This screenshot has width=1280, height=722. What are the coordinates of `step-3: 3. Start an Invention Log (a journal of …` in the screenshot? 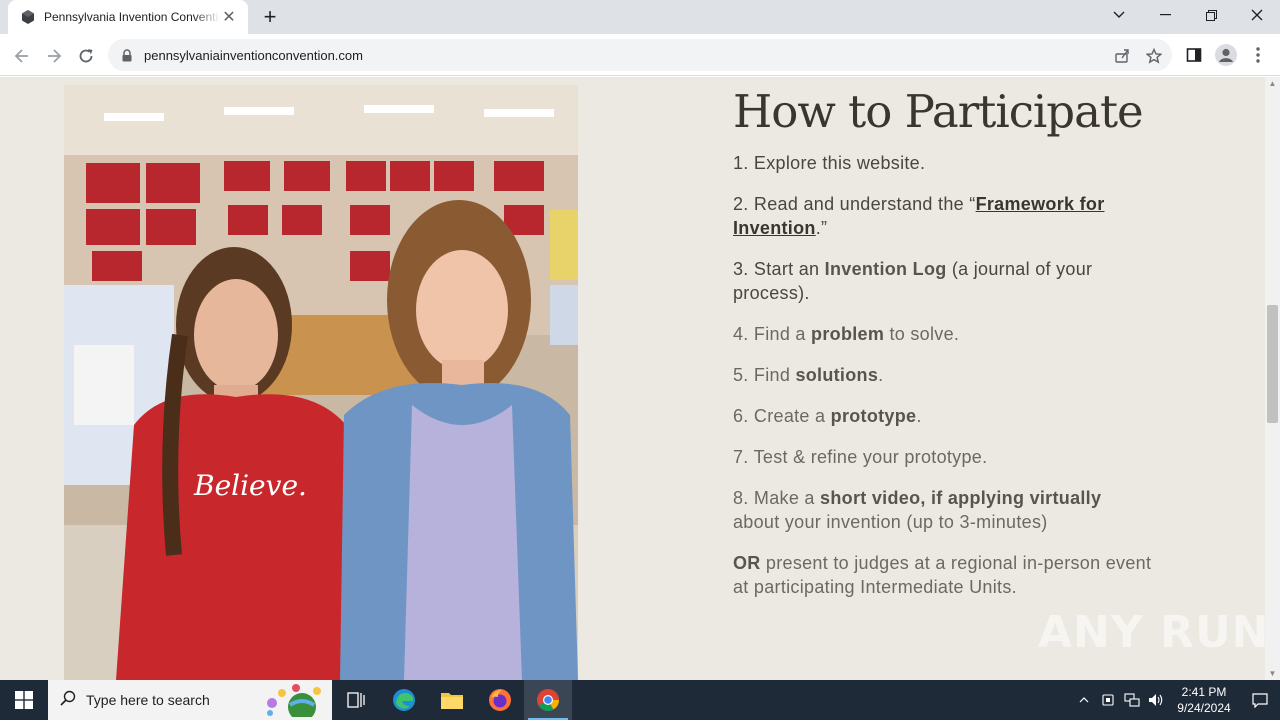 It's located at (913, 280).